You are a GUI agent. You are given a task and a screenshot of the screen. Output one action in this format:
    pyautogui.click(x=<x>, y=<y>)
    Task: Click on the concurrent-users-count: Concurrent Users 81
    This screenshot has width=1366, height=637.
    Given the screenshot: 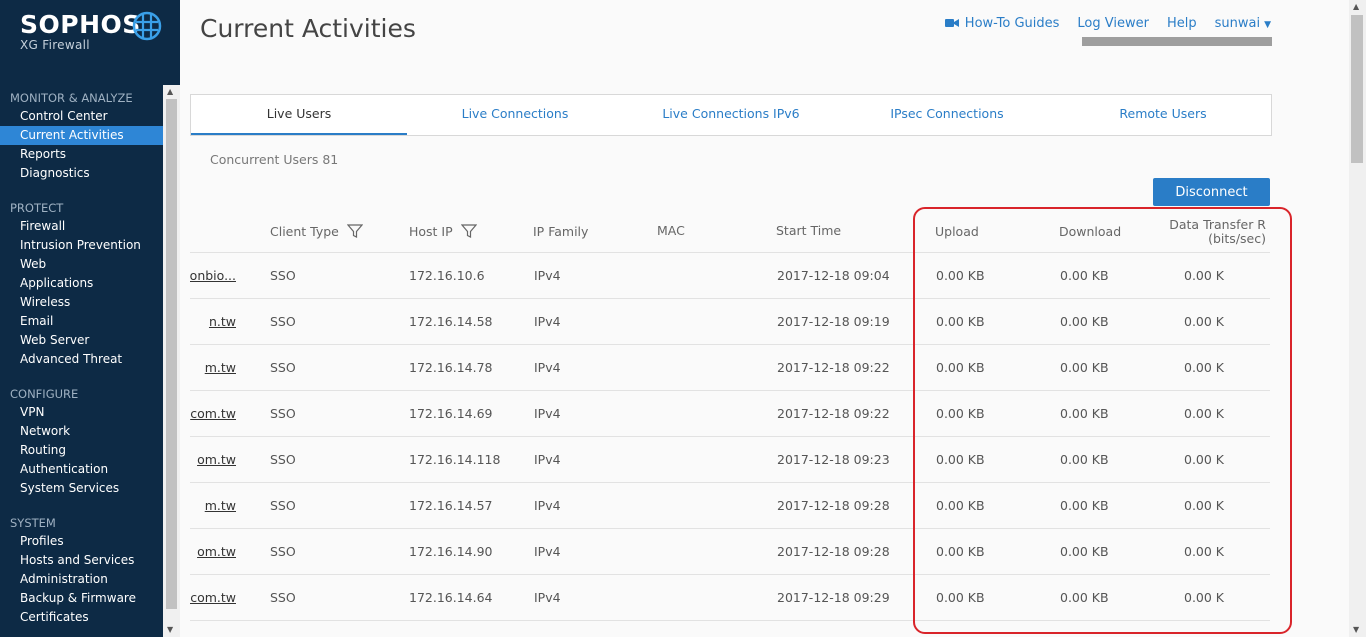 What is the action you would take?
    pyautogui.click(x=274, y=159)
    